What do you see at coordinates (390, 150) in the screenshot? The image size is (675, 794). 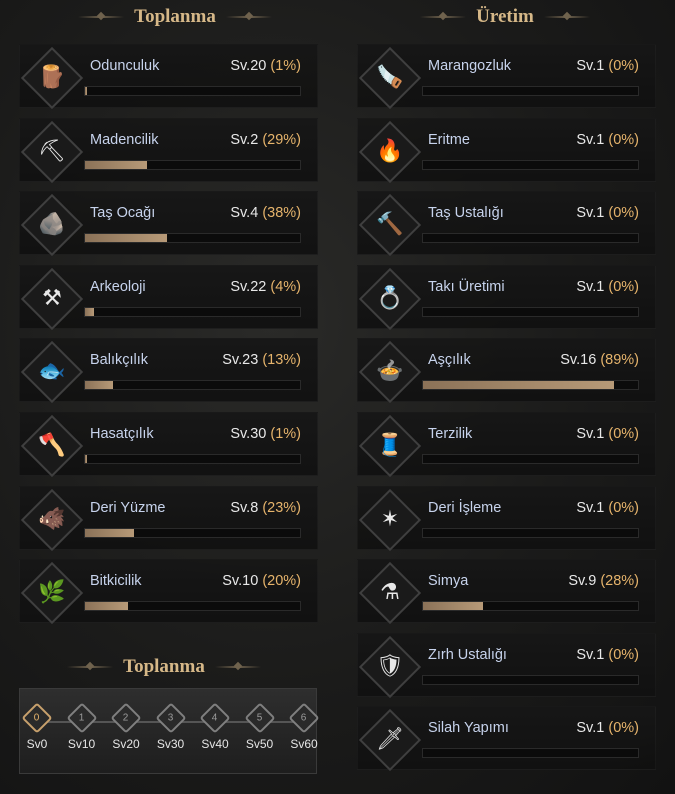 I see `furnace-icon: 🔥` at bounding box center [390, 150].